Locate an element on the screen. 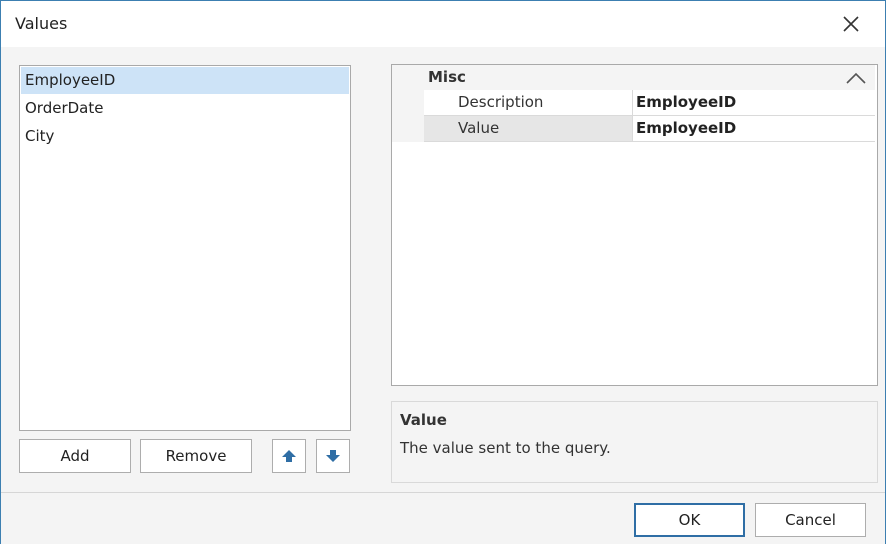 The width and height of the screenshot is (886, 544). property-name: Value is located at coordinates (528, 128).